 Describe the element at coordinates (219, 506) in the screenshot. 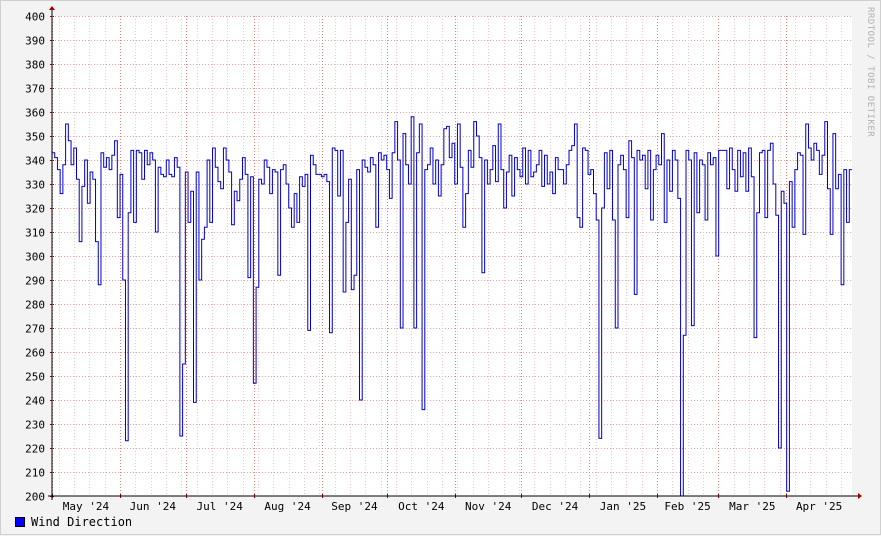

I see `x-tick-label: Jul '24` at that location.